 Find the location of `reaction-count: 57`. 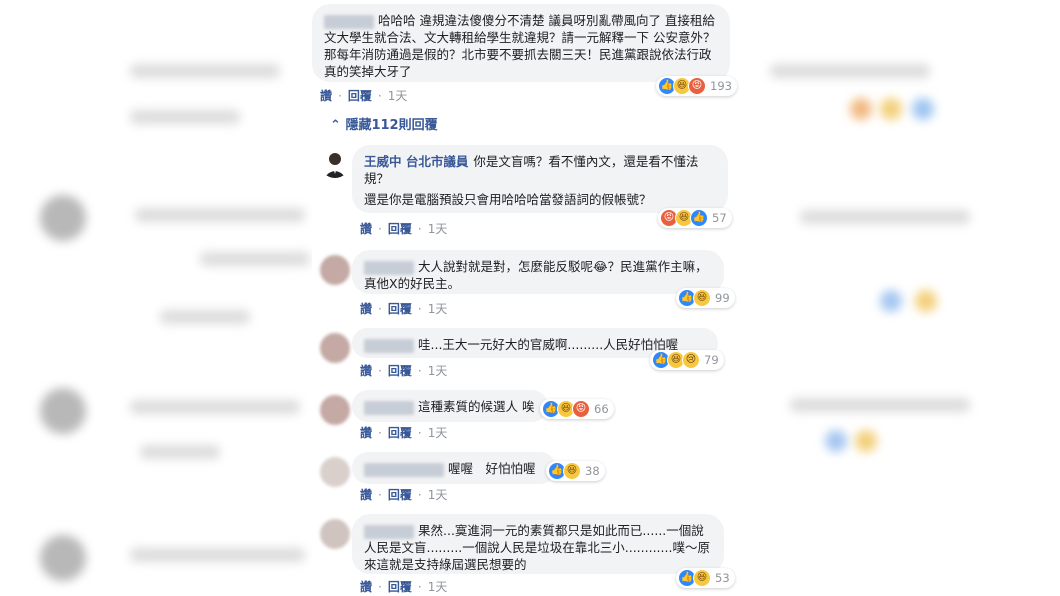

reaction-count: 57 is located at coordinates (719, 218).